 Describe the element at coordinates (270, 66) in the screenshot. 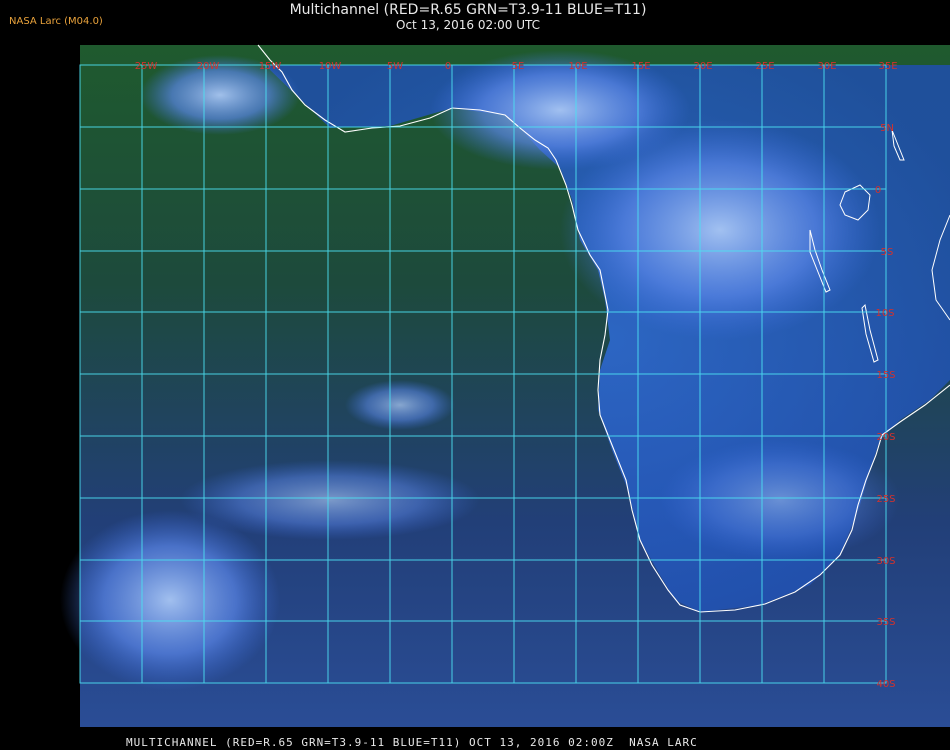

I see `lon-label: 15W` at that location.